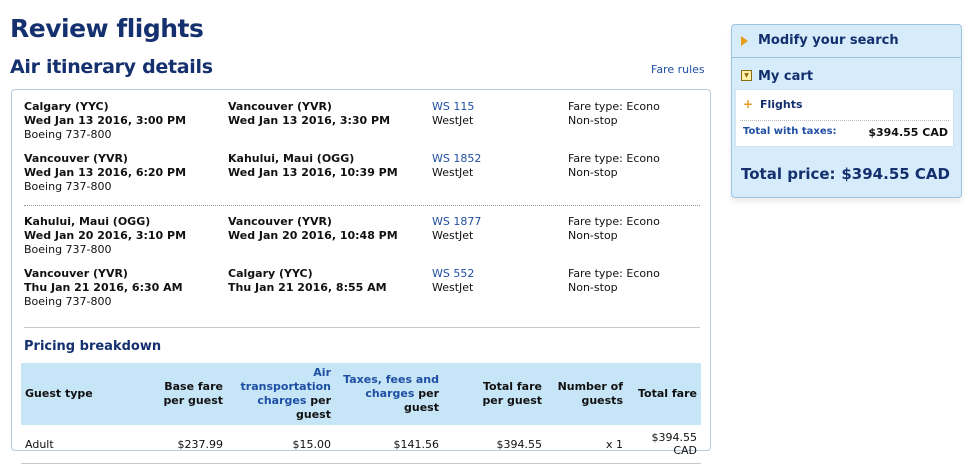  What do you see at coordinates (389, 394) in the screenshot?
I see `col-taxes: Taxes, fees and charges per guest` at bounding box center [389, 394].